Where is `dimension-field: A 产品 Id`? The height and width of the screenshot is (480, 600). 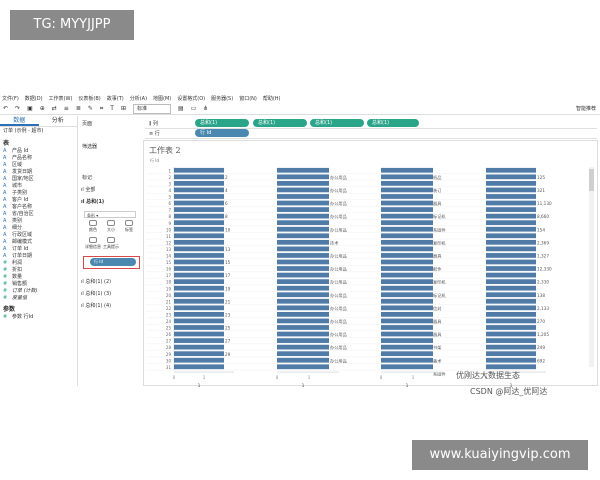
dimension-field: A 产品 Id is located at coordinates (38, 151).